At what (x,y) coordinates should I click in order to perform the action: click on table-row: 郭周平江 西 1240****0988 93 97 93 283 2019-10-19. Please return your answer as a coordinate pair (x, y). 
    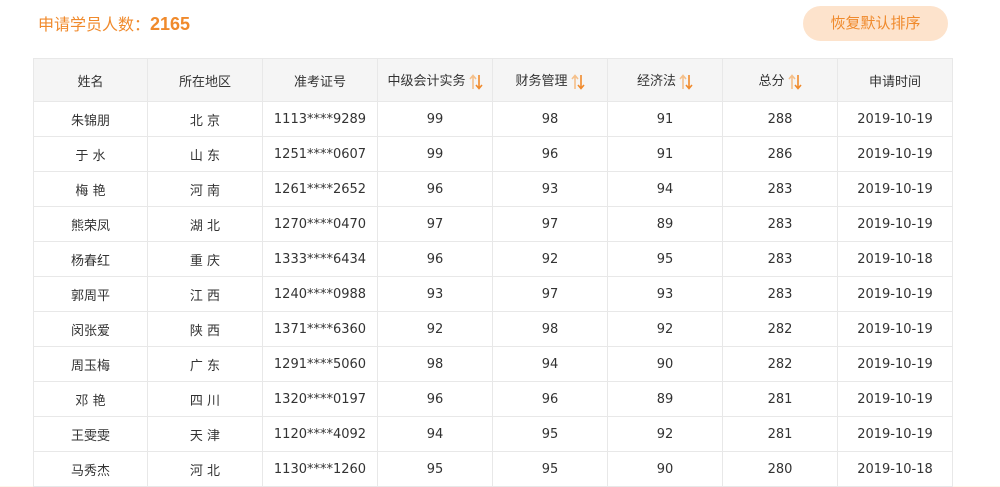
    Looking at the image, I should click on (493, 294).